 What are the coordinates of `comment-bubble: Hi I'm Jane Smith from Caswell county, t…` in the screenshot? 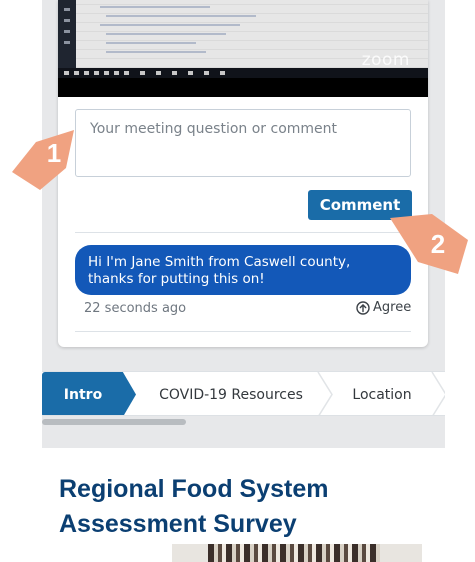 It's located at (243, 270).